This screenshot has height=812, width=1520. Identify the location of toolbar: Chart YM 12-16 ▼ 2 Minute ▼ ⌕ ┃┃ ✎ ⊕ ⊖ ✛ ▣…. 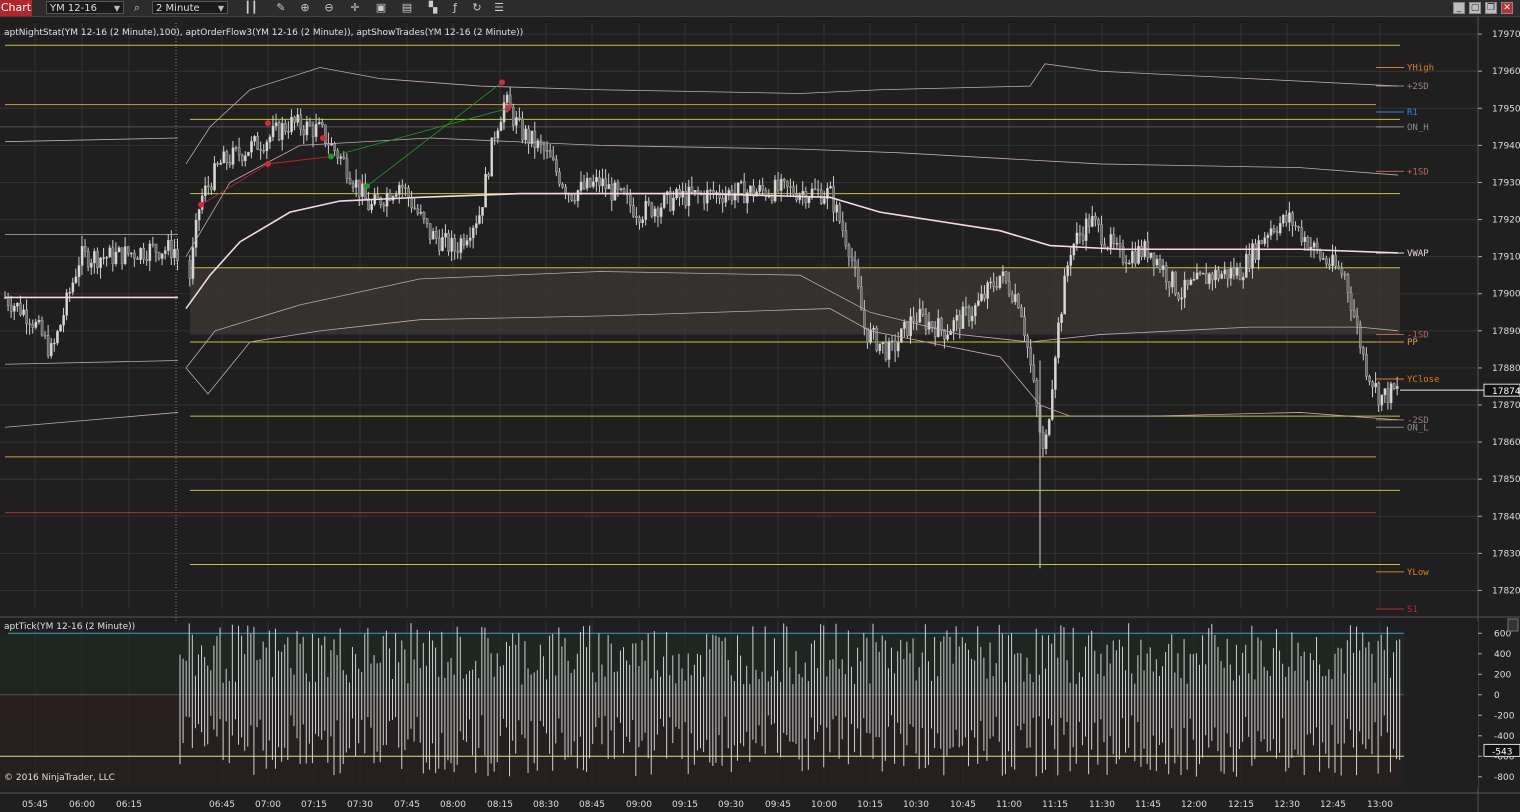
(760, 8).